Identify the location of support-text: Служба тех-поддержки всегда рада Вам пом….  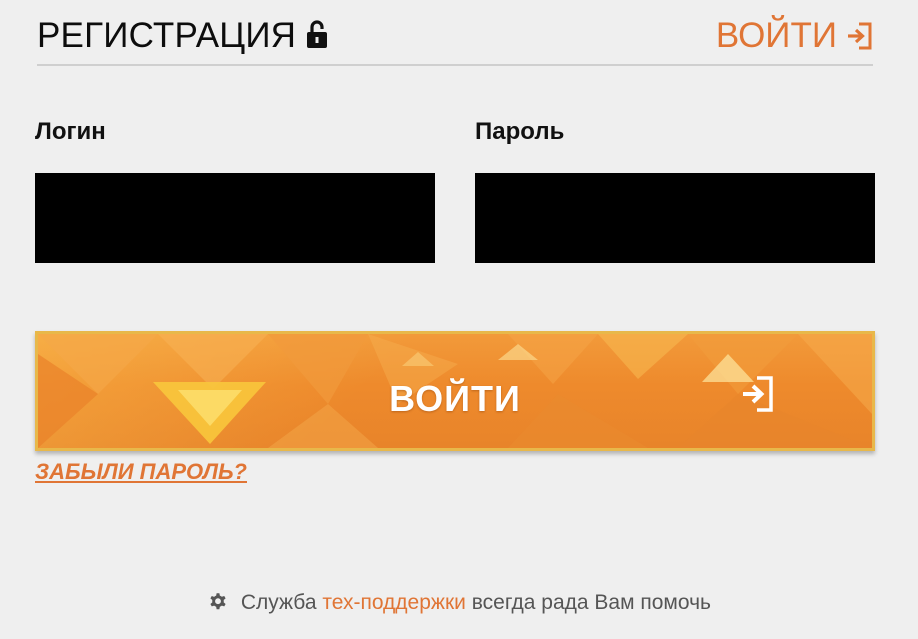
(459, 602).